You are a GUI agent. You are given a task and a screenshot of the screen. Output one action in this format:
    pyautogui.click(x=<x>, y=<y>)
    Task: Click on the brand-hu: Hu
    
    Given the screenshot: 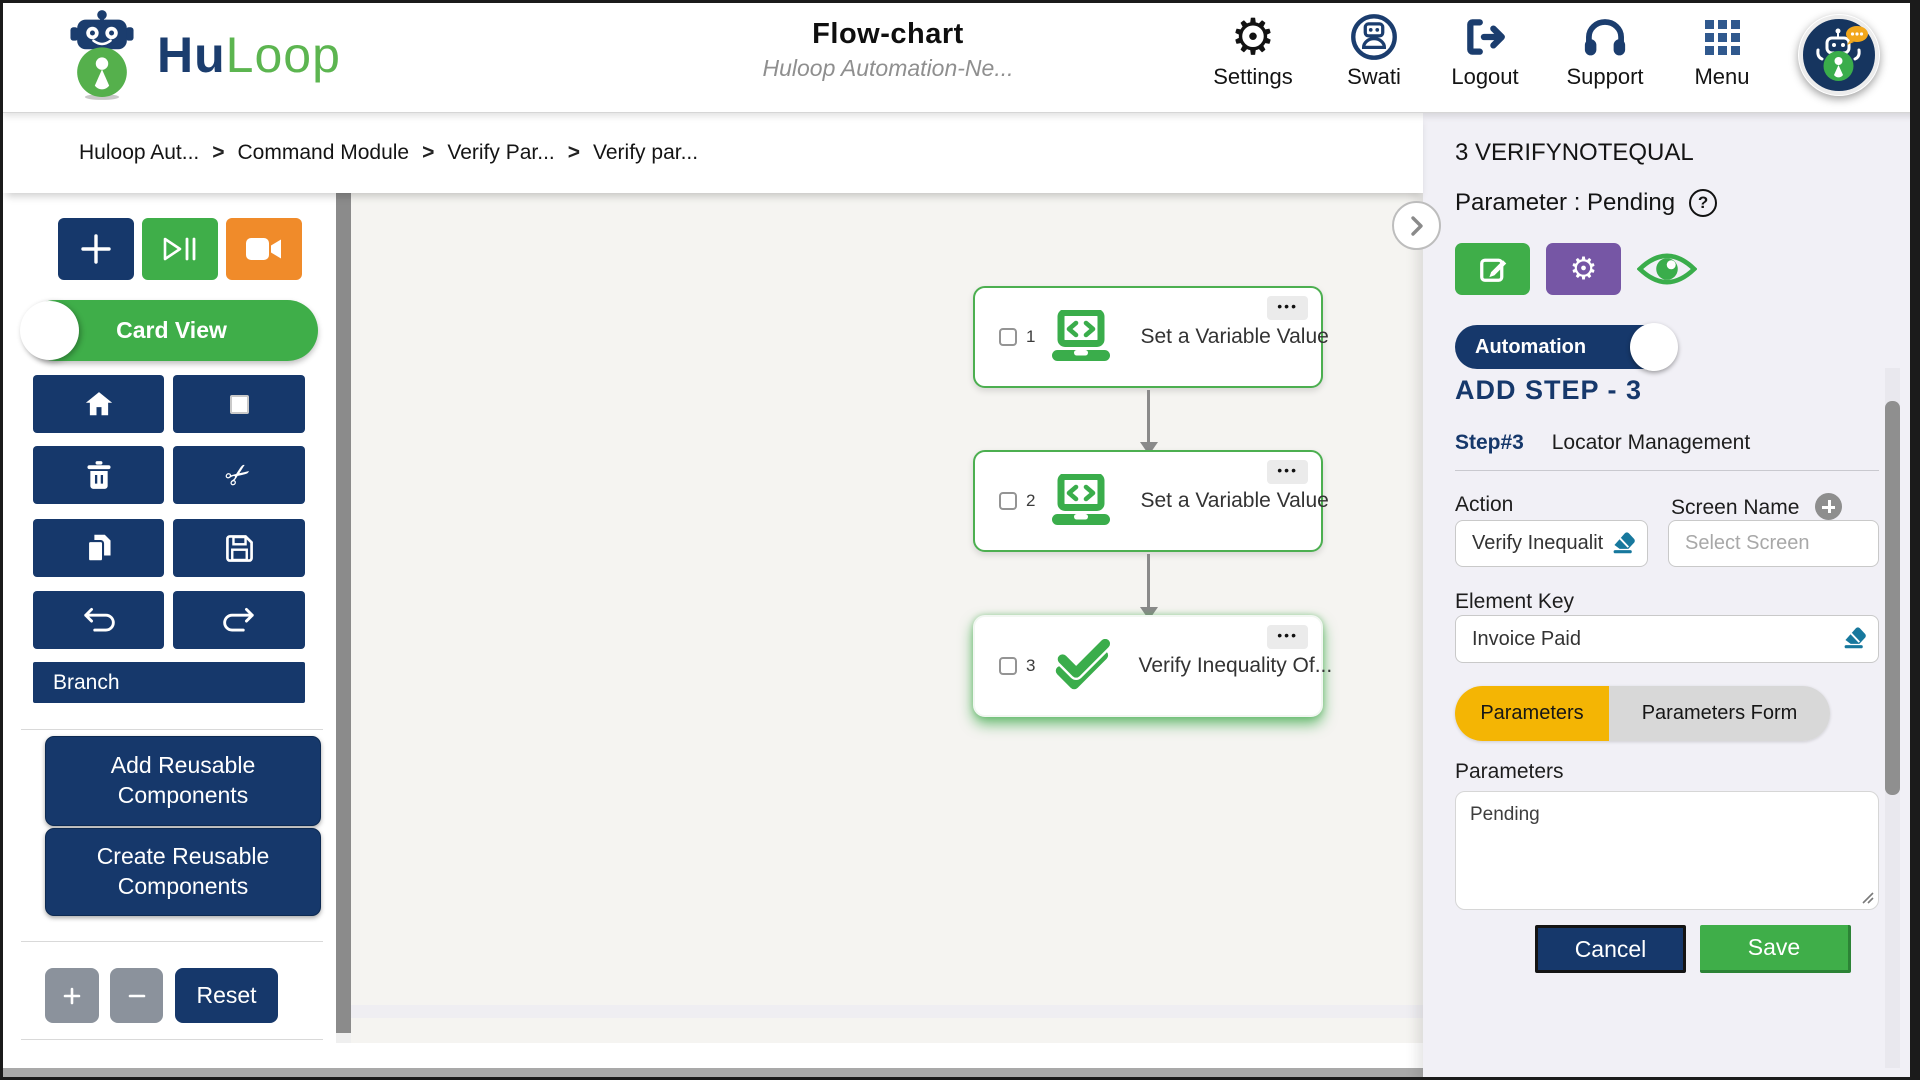 What is the action you would take?
    pyautogui.click(x=191, y=55)
    